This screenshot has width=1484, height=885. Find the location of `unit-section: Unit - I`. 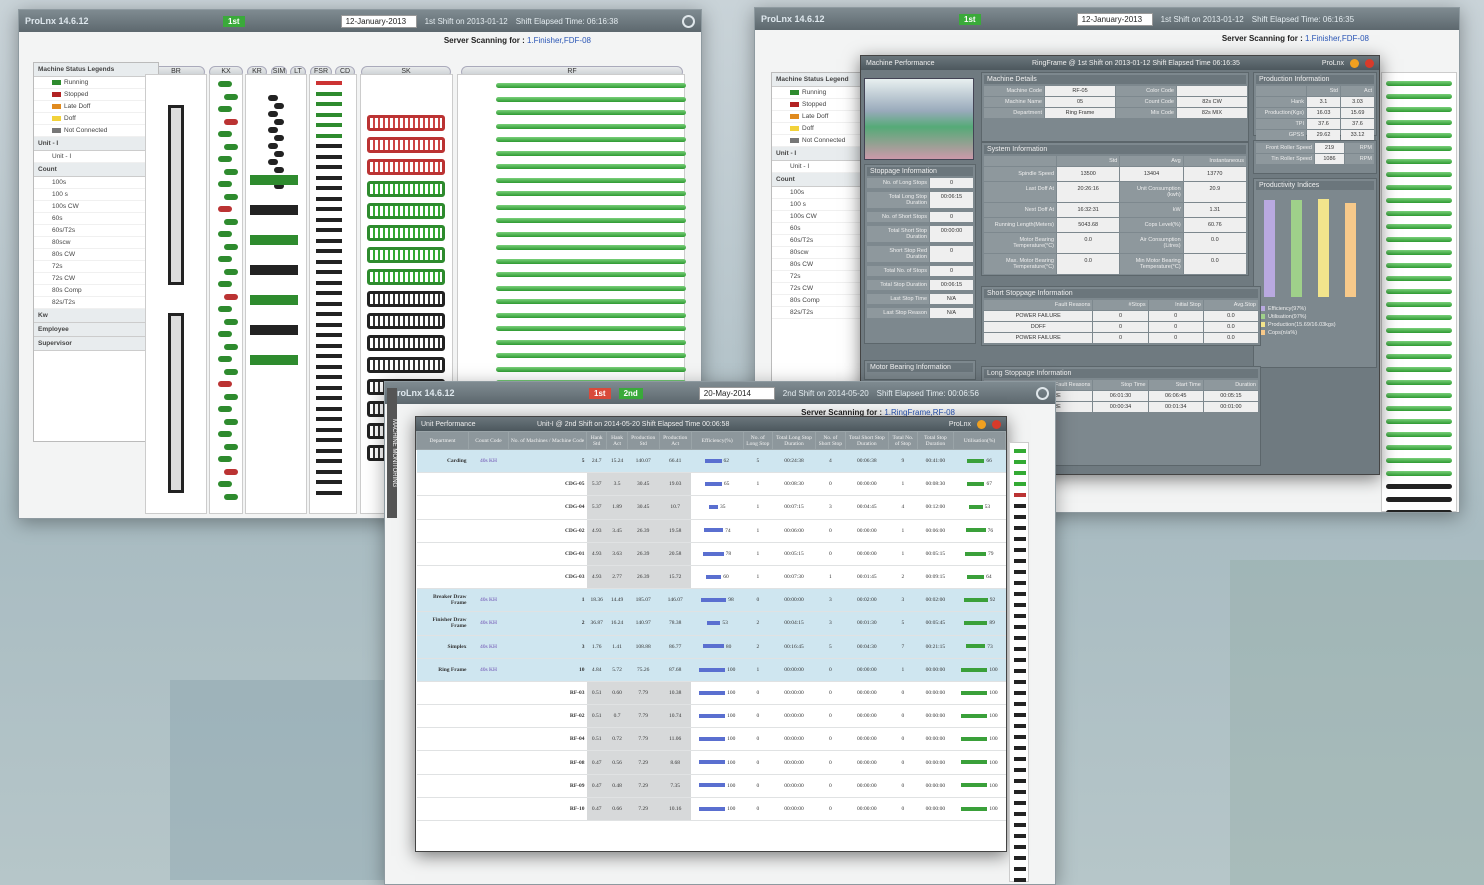

unit-section: Unit - I is located at coordinates (96, 144).